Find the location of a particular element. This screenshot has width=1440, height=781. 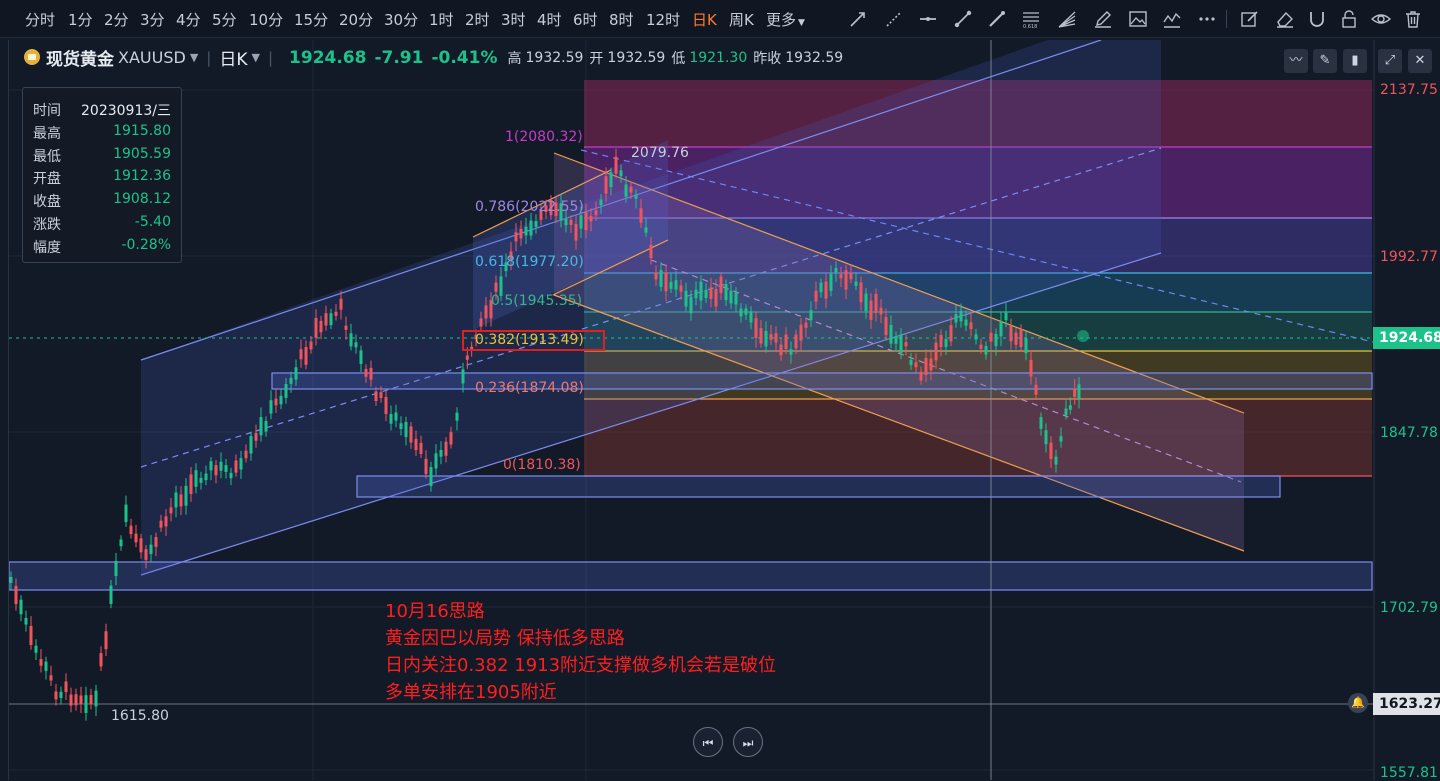

tf-more: 更多 ▼ is located at coordinates (785, 19).